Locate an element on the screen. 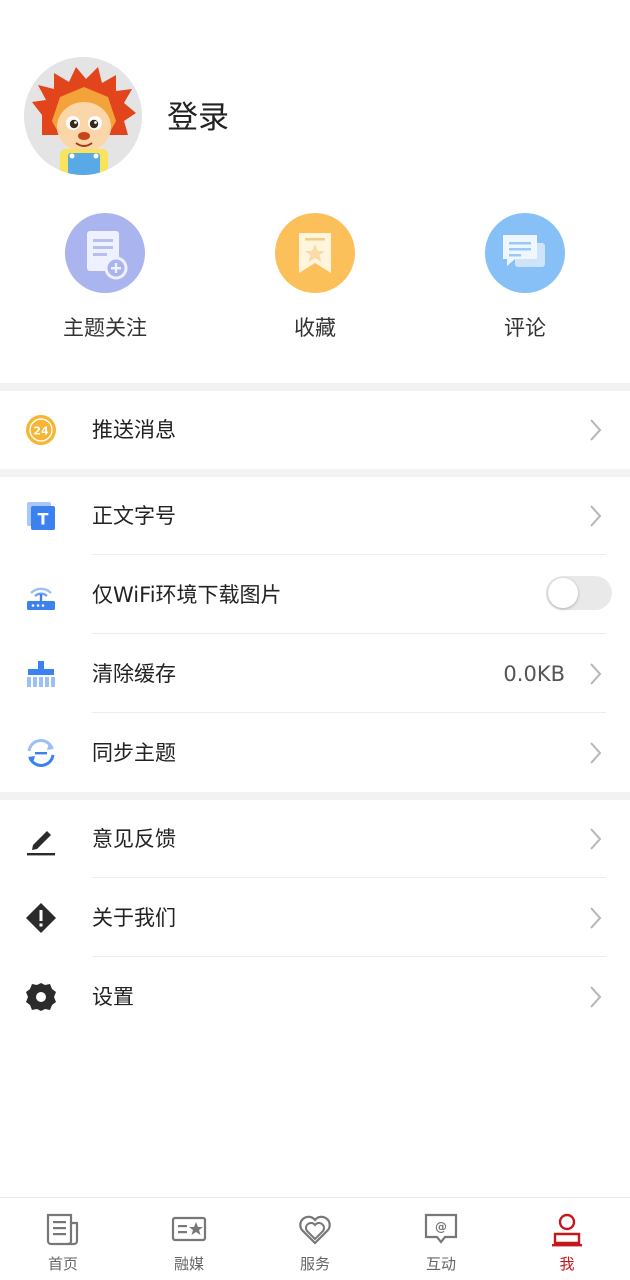 The width and height of the screenshot is (630, 1280). menu-item-about: 关于我们 is located at coordinates (315, 918).